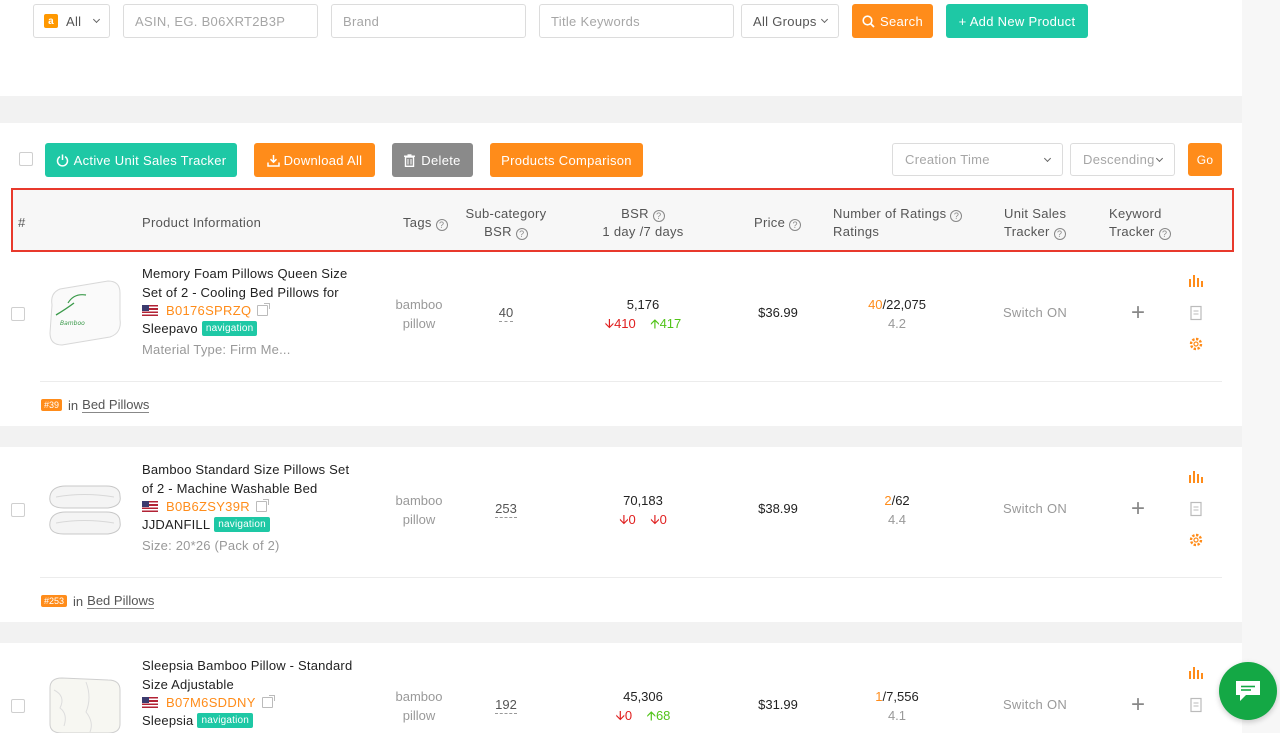  What do you see at coordinates (176, 524) in the screenshot?
I see `product-brand: JJDANFILL` at bounding box center [176, 524].